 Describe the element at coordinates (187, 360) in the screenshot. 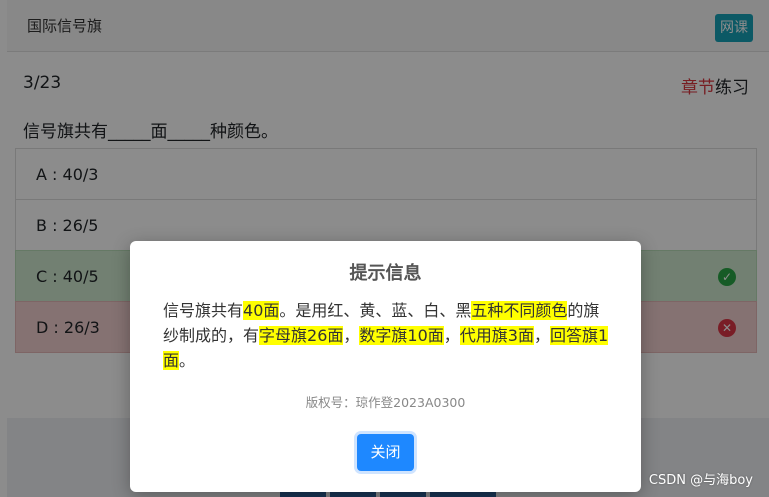

I see `body-text: 。` at that location.